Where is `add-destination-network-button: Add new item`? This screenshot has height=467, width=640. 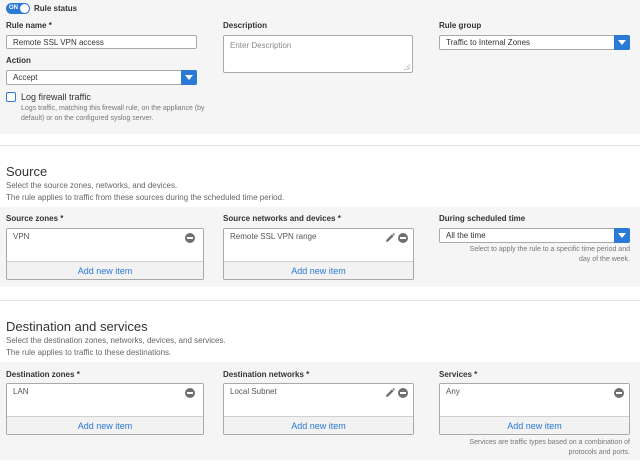 add-destination-network-button: Add new item is located at coordinates (318, 425).